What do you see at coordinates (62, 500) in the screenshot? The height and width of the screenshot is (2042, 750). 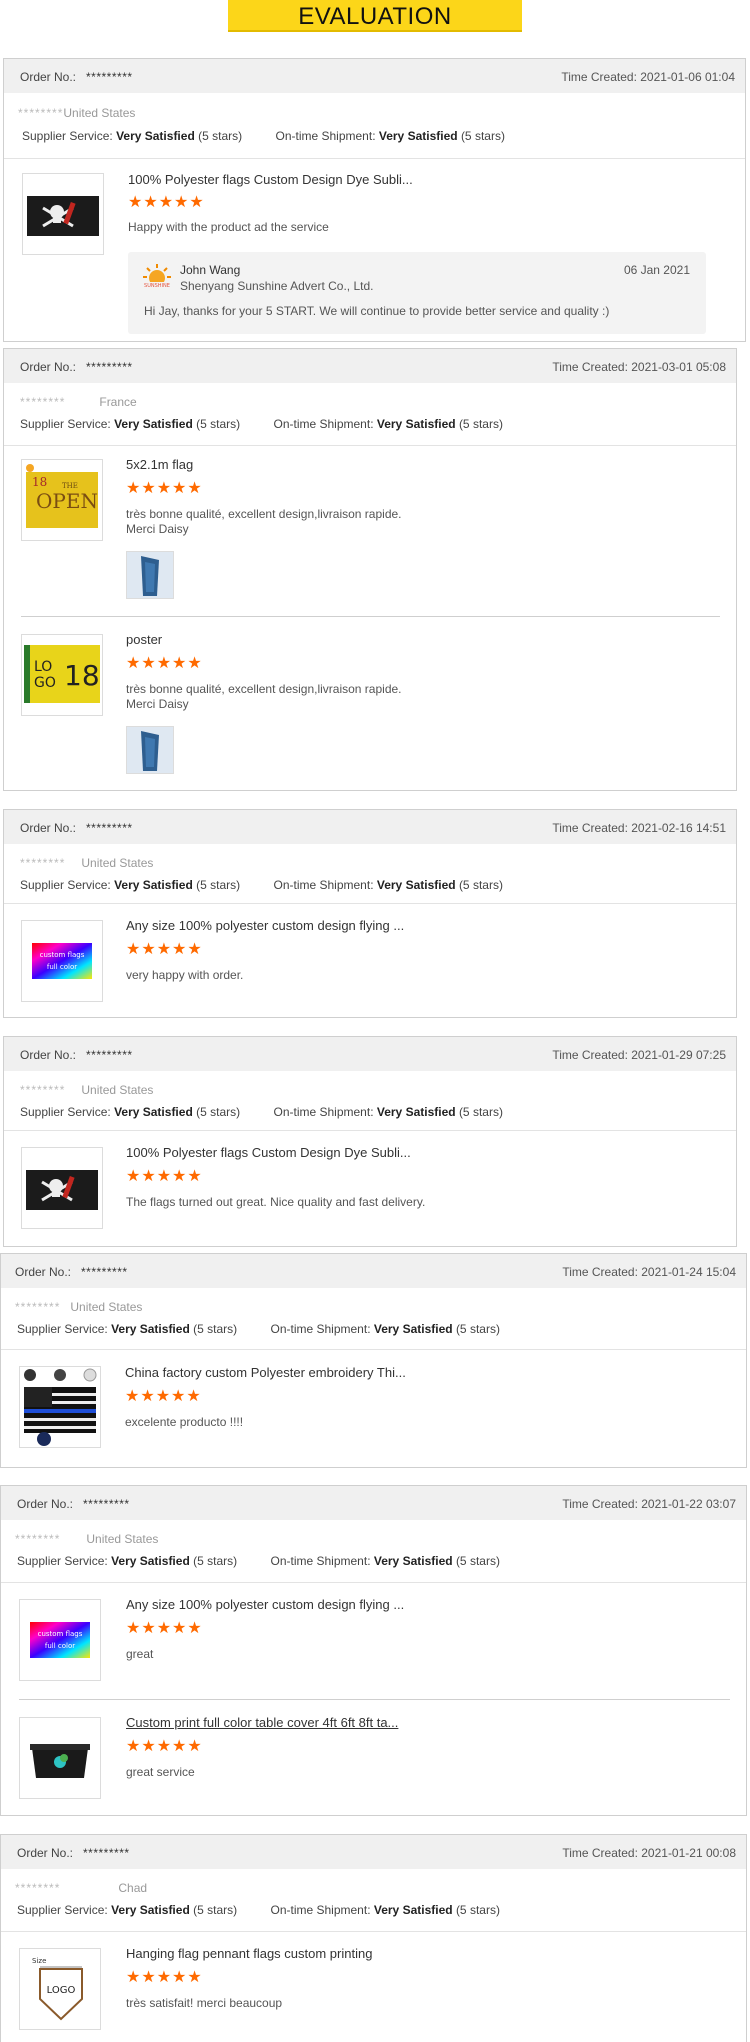 I see `product-thumbnail: 18 THE OPEN` at bounding box center [62, 500].